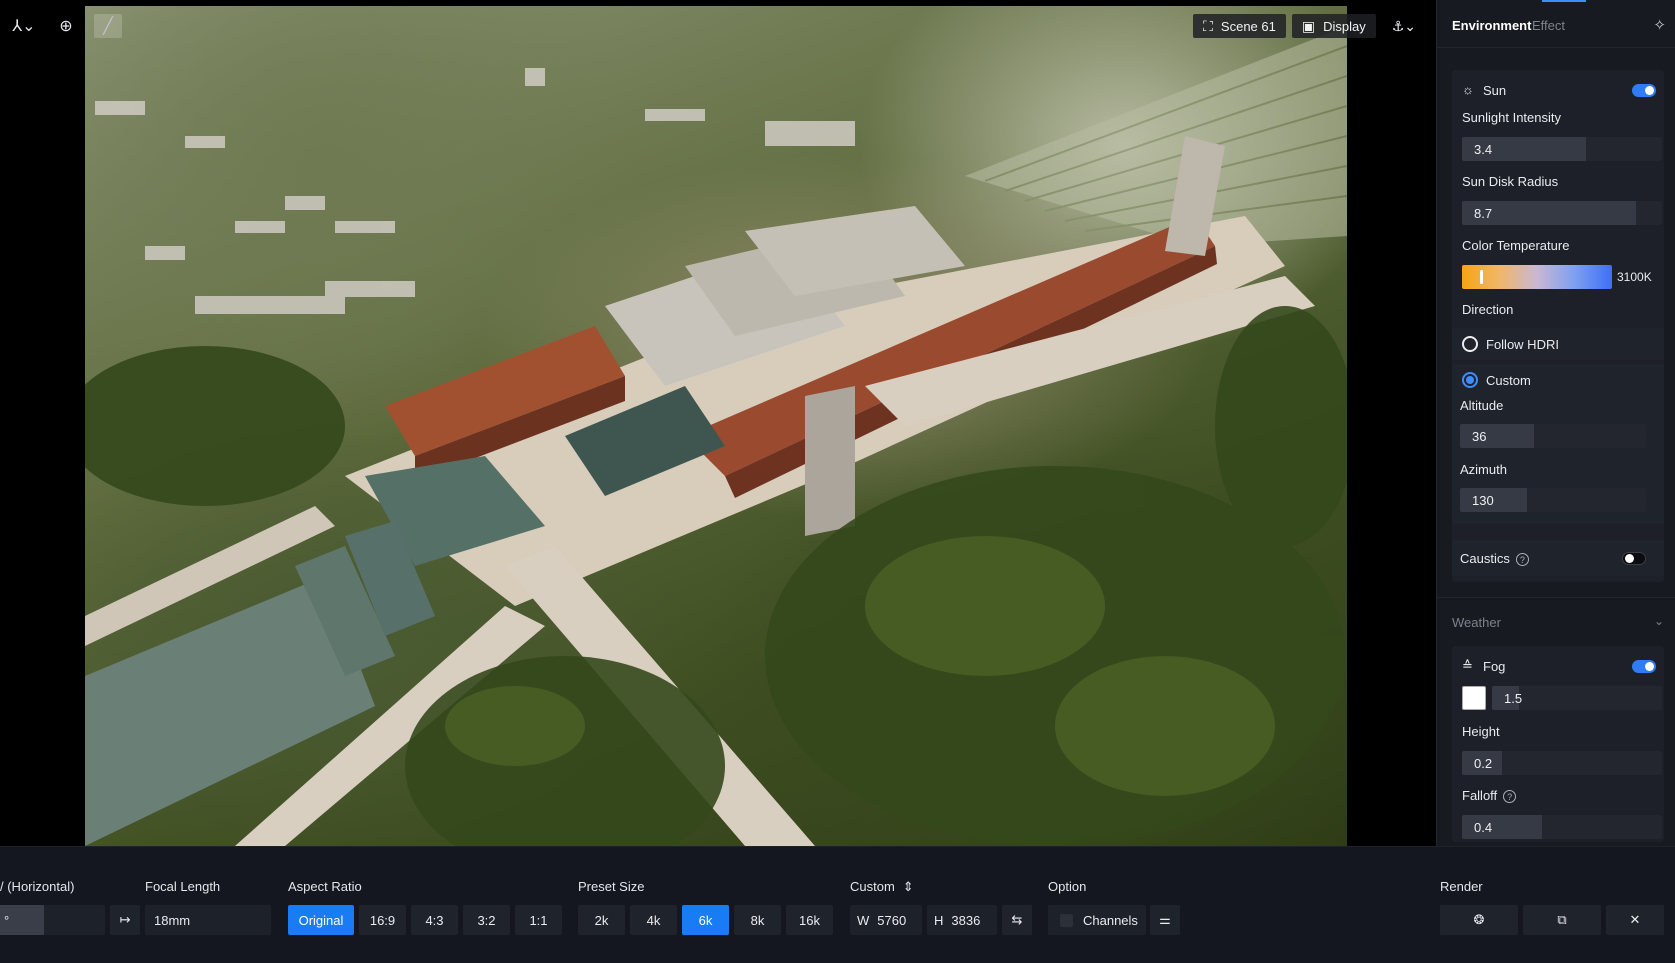  I want to click on fog-color-swatch, so click(1474, 698).